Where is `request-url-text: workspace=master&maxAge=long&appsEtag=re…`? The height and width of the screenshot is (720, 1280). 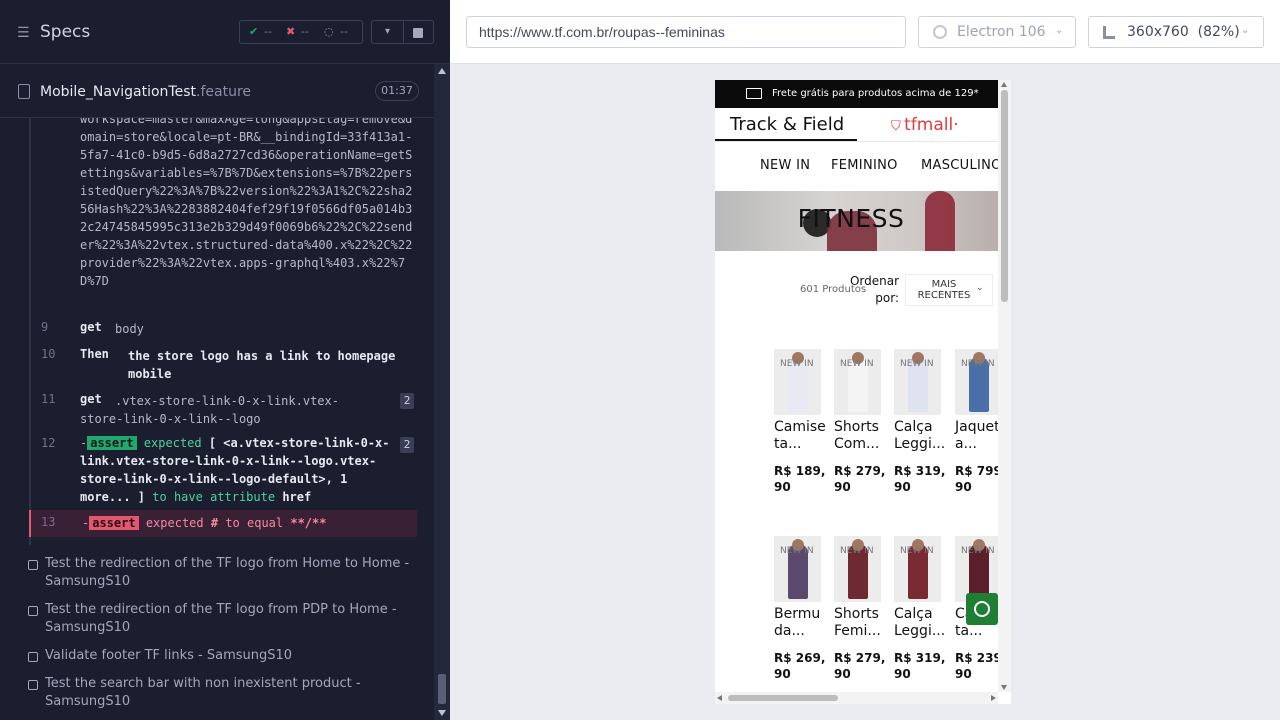
request-url-text: workspace=master&maxAge=long&appsEtag=re… is located at coordinates (246, 203).